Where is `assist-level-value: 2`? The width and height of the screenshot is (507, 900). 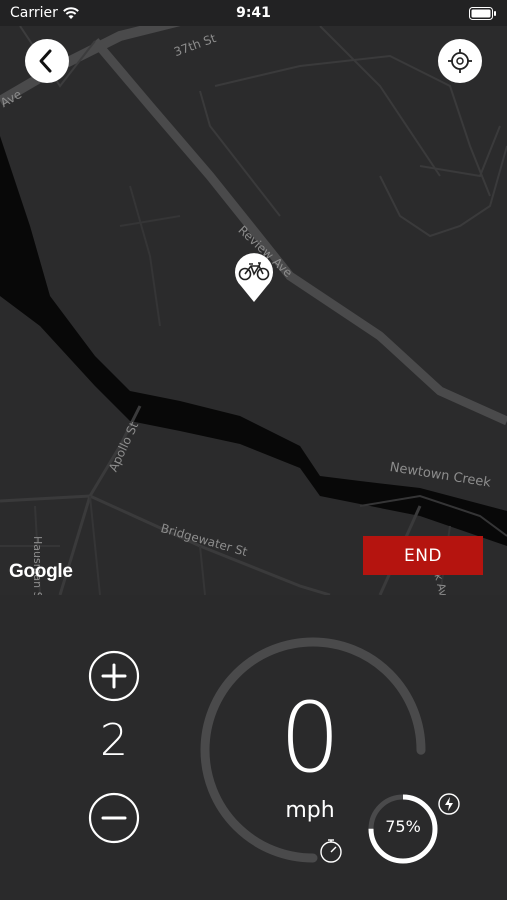 assist-level-value: 2 is located at coordinates (114, 740).